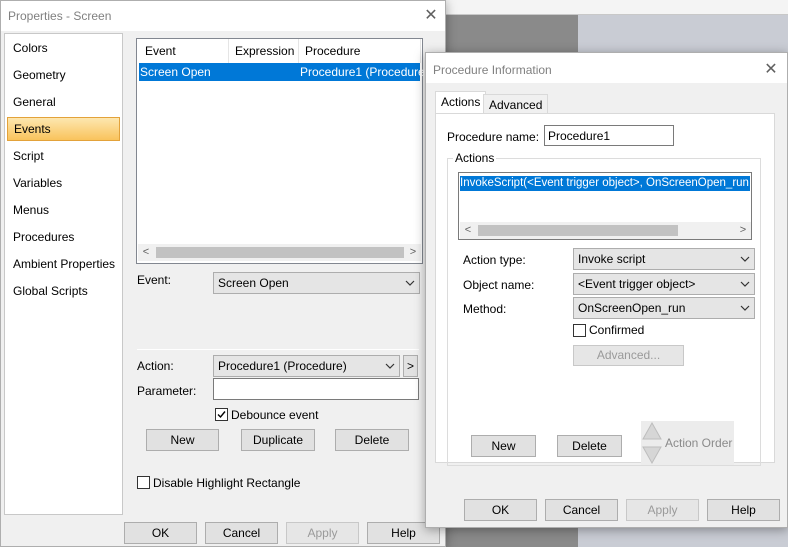  Describe the element at coordinates (664, 259) in the screenshot. I see `action-type-combobox: Invoke script` at that location.